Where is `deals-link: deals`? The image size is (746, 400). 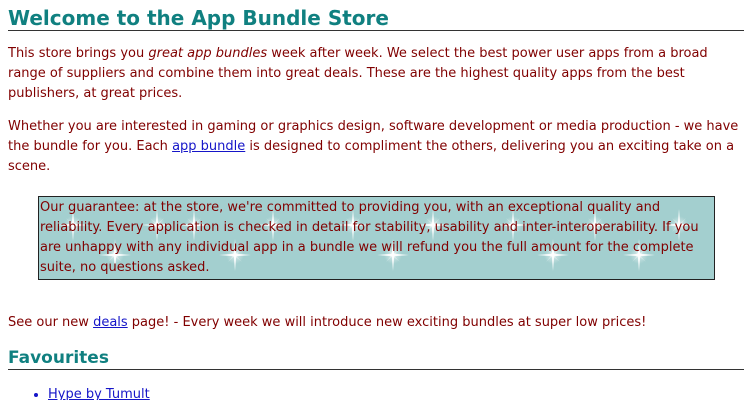 deals-link: deals is located at coordinates (110, 322).